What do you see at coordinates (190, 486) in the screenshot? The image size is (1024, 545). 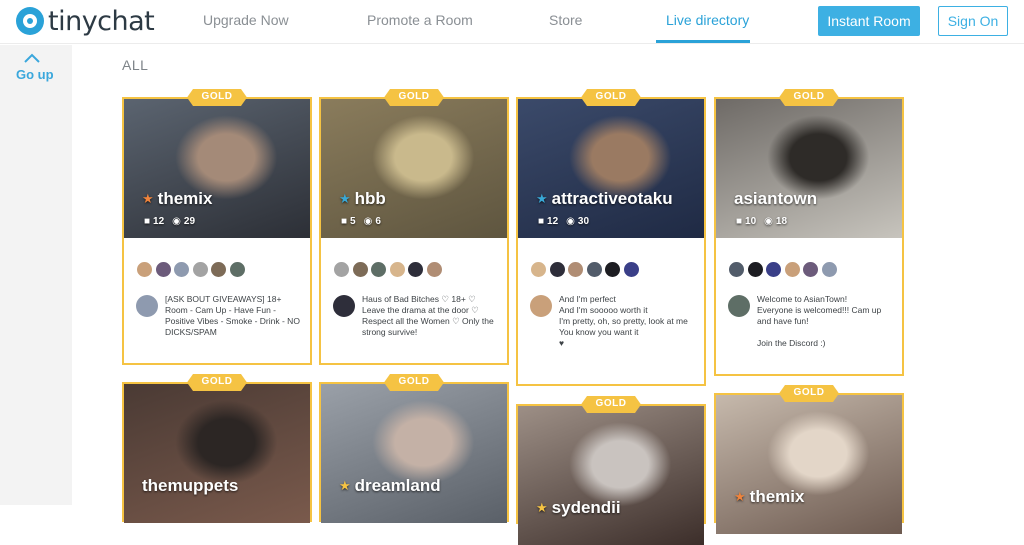 I see `room-name: themuppets` at bounding box center [190, 486].